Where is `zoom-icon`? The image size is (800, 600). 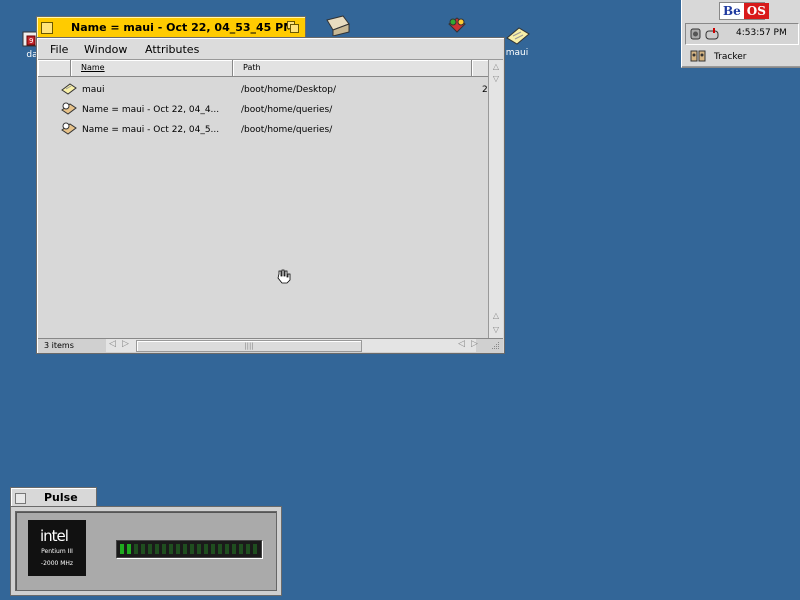 zoom-icon is located at coordinates (293, 27).